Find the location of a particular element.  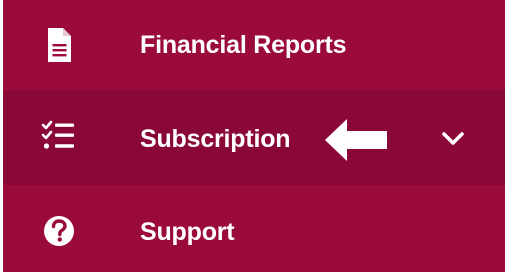

arrow-left-icon is located at coordinates (356, 140).